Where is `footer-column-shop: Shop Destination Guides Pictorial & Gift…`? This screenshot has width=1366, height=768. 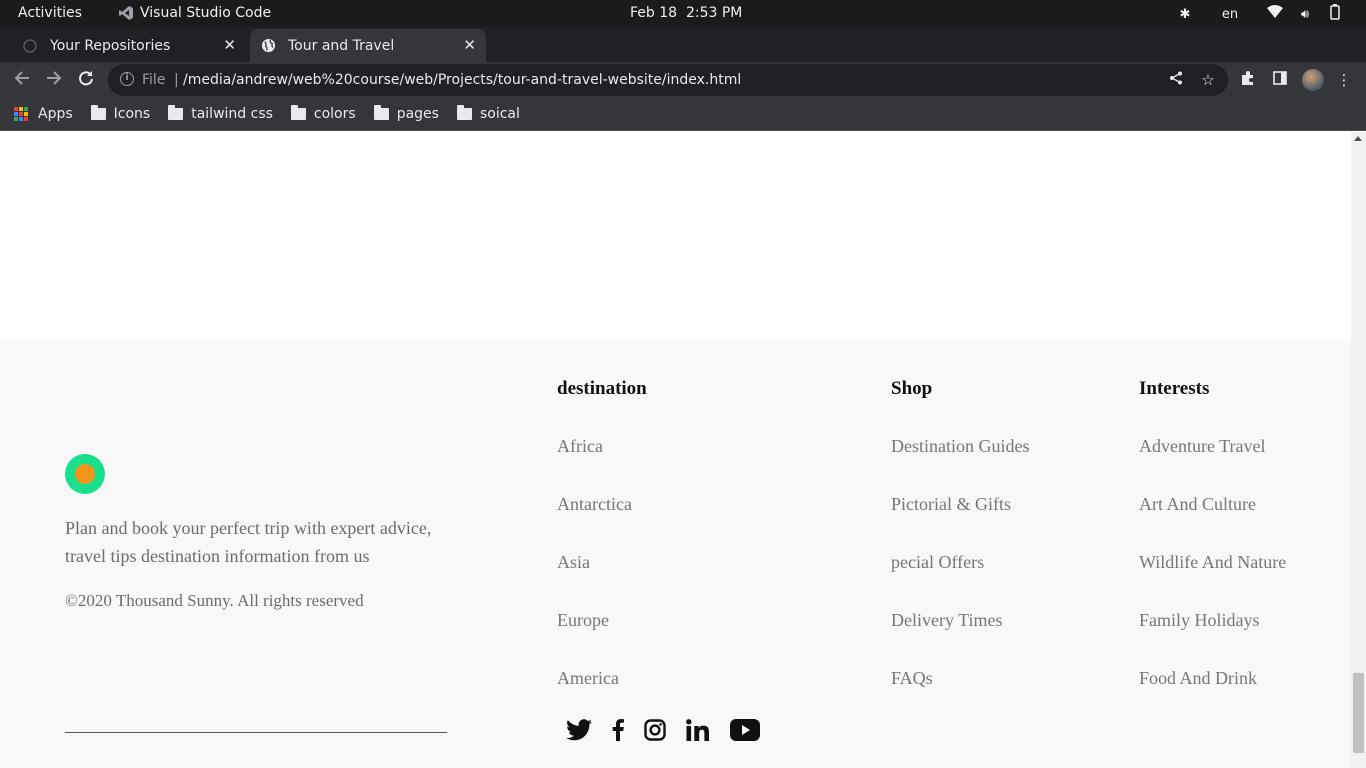 footer-column-shop: Shop Destination Guides Pictorial & Gift… is located at coordinates (960, 552).